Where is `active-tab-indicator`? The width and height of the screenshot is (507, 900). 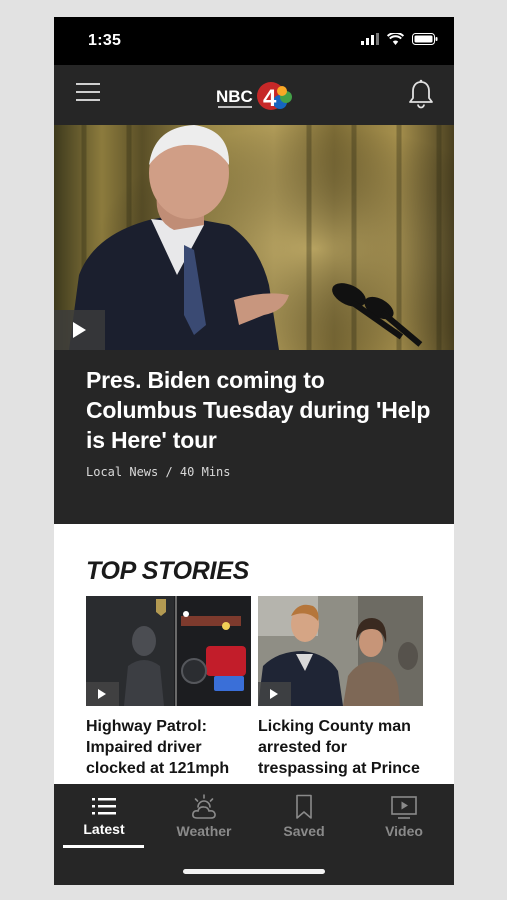 active-tab-indicator is located at coordinates (103, 846).